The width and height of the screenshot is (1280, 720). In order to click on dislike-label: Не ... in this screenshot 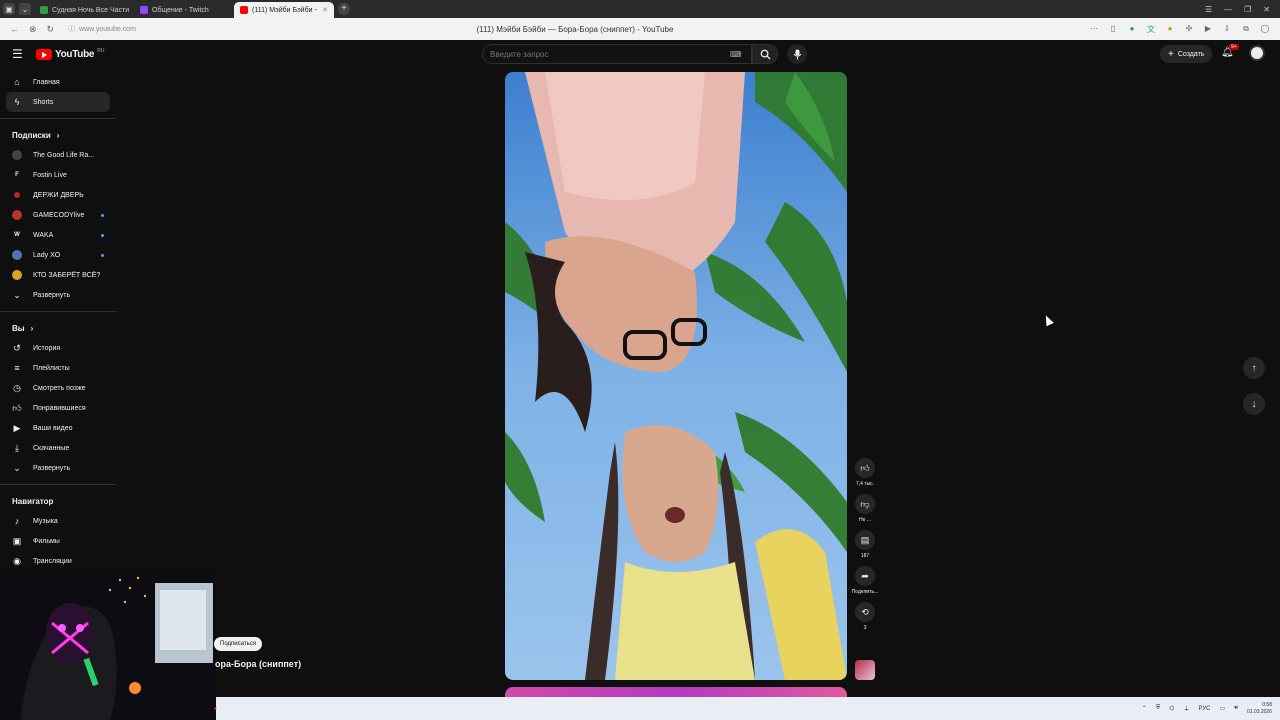, I will do `click(865, 520)`.